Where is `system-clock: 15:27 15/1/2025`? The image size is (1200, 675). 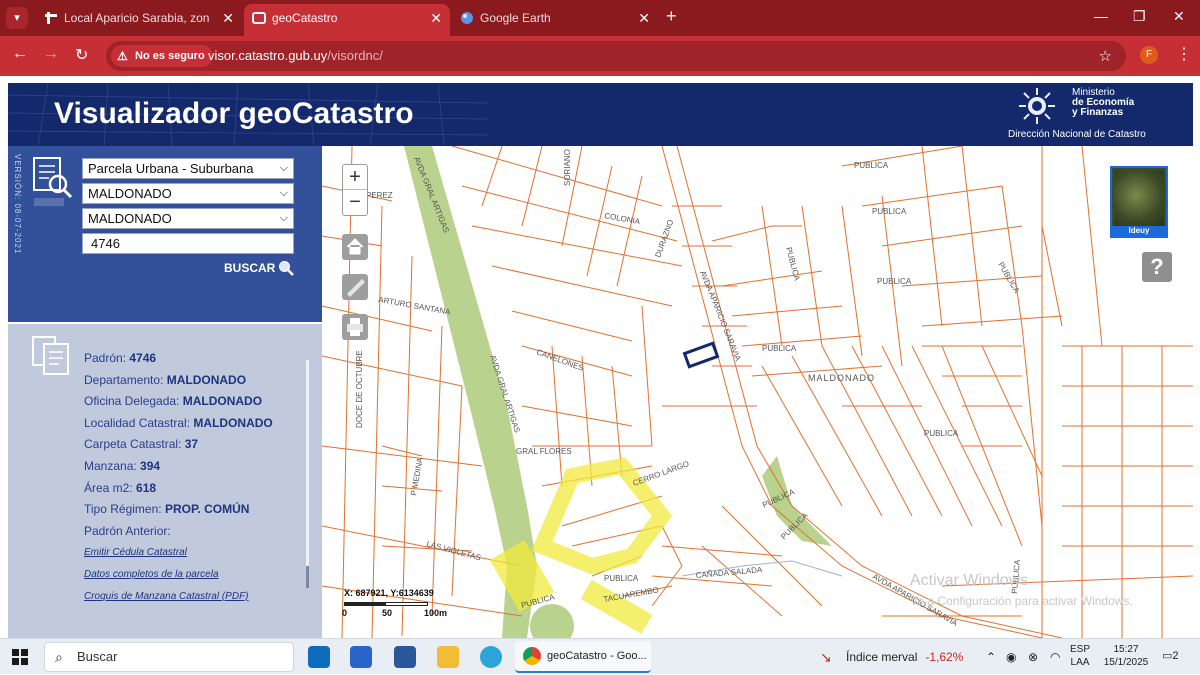 system-clock: 15:27 15/1/2025 is located at coordinates (1126, 656).